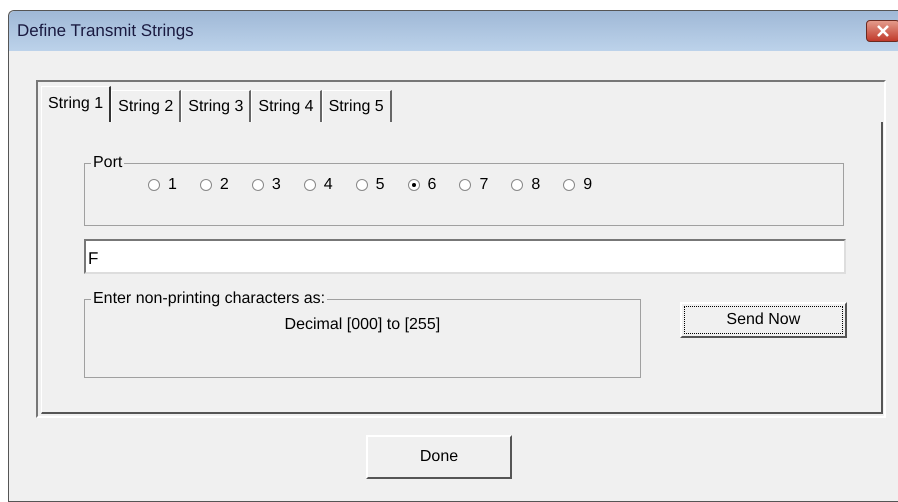  Describe the element at coordinates (216, 106) in the screenshot. I see `tab: String 3` at that location.